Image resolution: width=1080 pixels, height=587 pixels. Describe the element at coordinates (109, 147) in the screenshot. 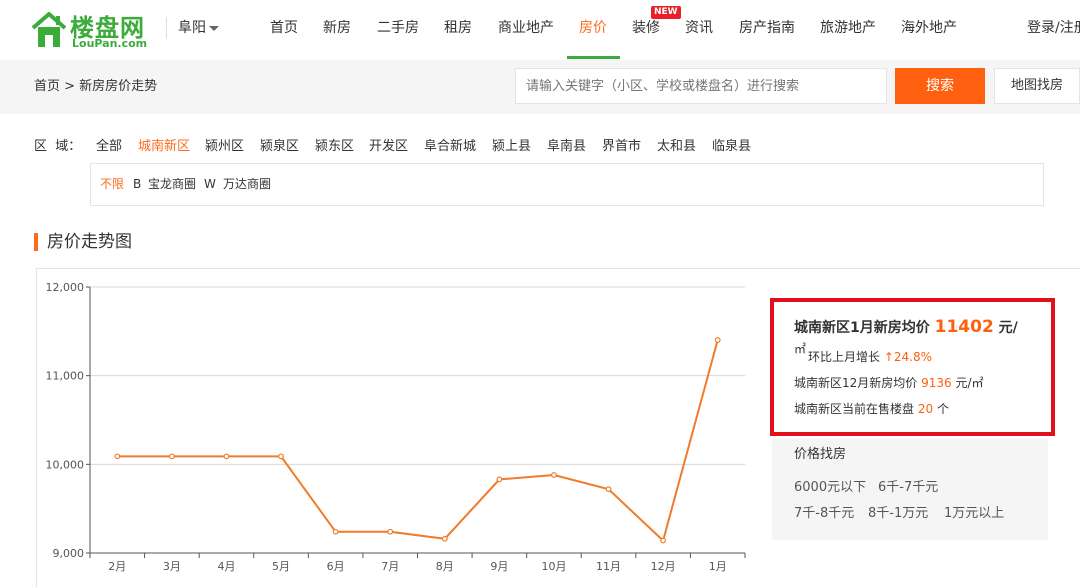

I see `district-all: 全部` at that location.